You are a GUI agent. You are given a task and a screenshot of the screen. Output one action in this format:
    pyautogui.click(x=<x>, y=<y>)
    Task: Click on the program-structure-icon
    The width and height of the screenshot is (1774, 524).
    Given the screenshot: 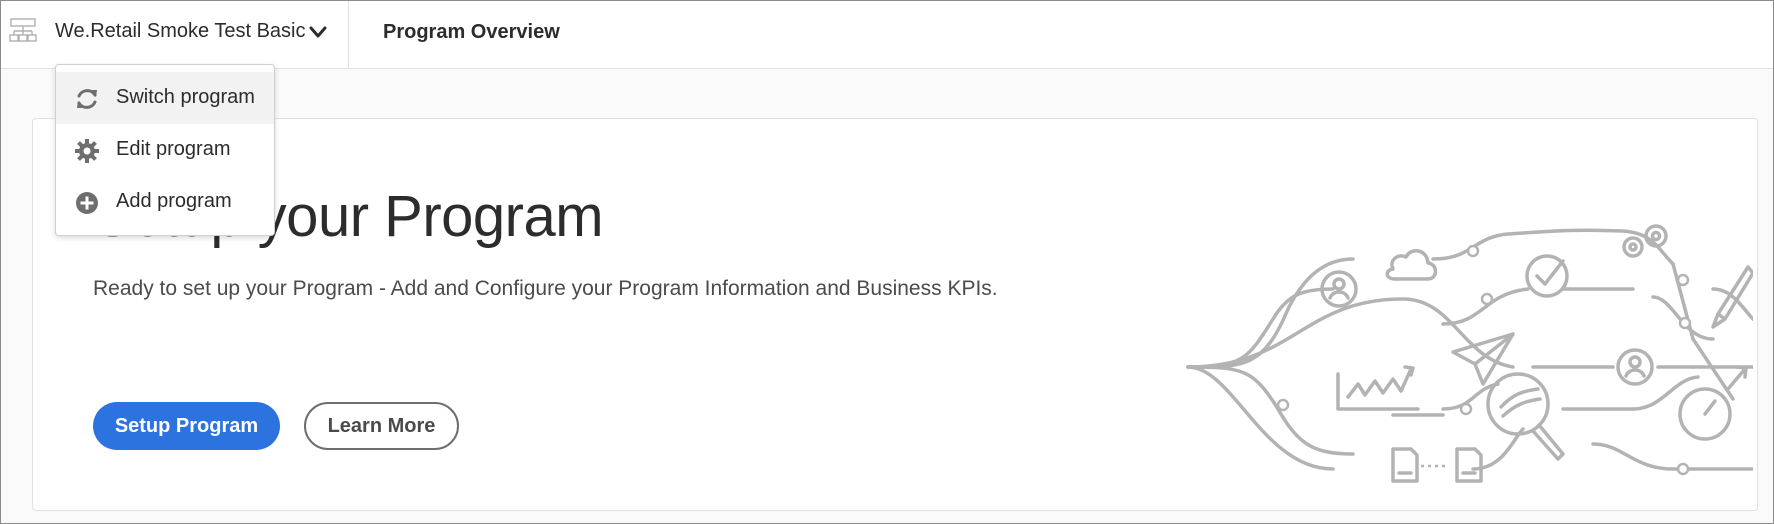 What is the action you would take?
    pyautogui.click(x=23, y=30)
    